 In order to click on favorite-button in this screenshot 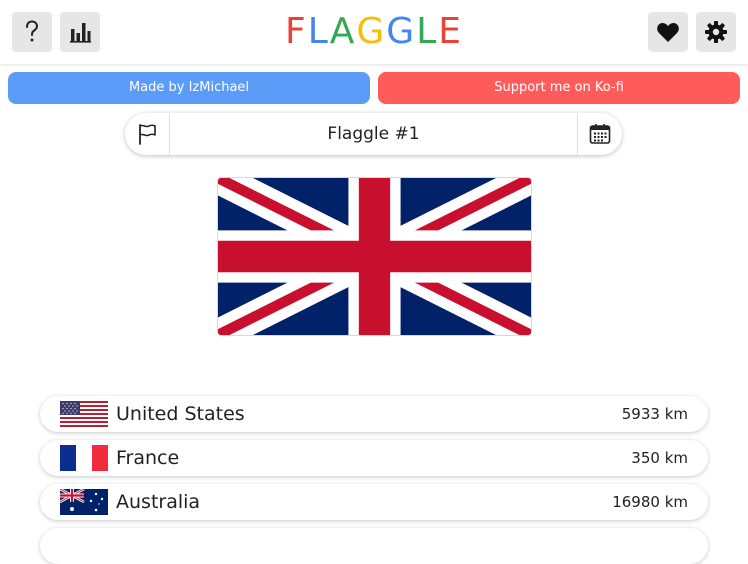, I will do `click(668, 32)`.